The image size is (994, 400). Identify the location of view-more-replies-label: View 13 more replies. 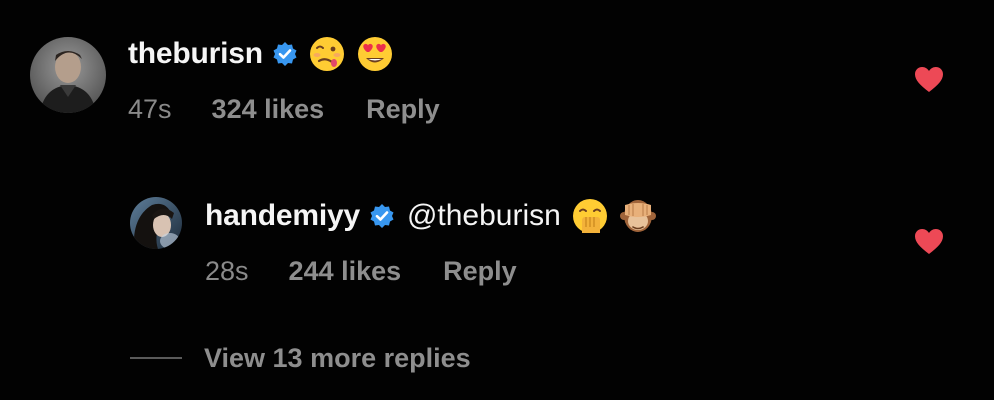
(337, 357).